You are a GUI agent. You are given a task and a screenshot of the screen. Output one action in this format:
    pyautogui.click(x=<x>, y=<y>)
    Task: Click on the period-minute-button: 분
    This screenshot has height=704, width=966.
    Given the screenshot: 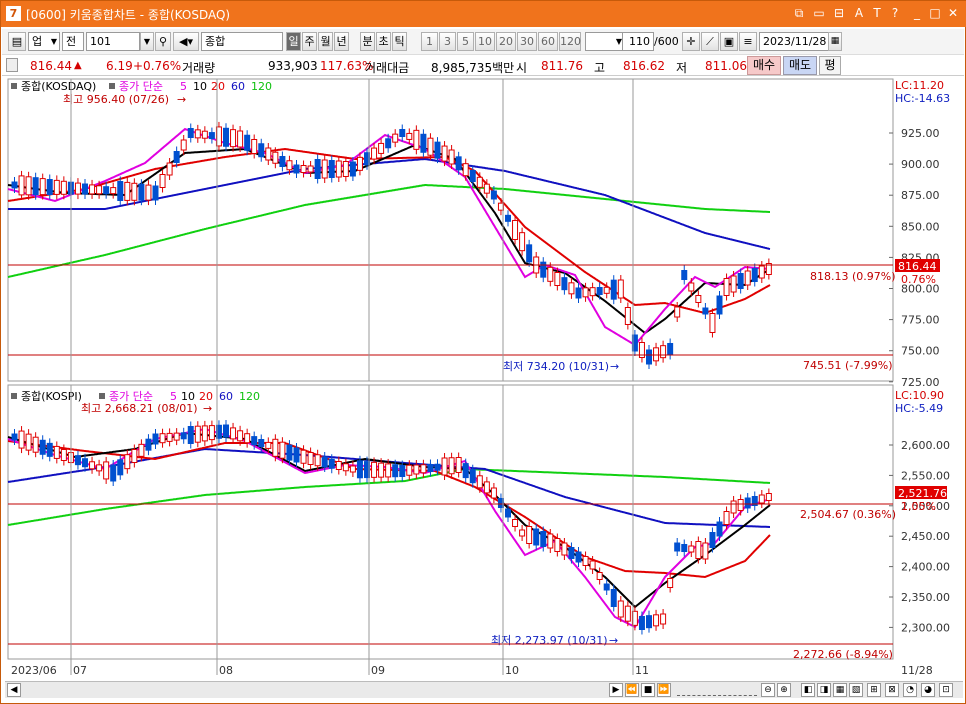 What is the action you would take?
    pyautogui.click(x=367, y=41)
    